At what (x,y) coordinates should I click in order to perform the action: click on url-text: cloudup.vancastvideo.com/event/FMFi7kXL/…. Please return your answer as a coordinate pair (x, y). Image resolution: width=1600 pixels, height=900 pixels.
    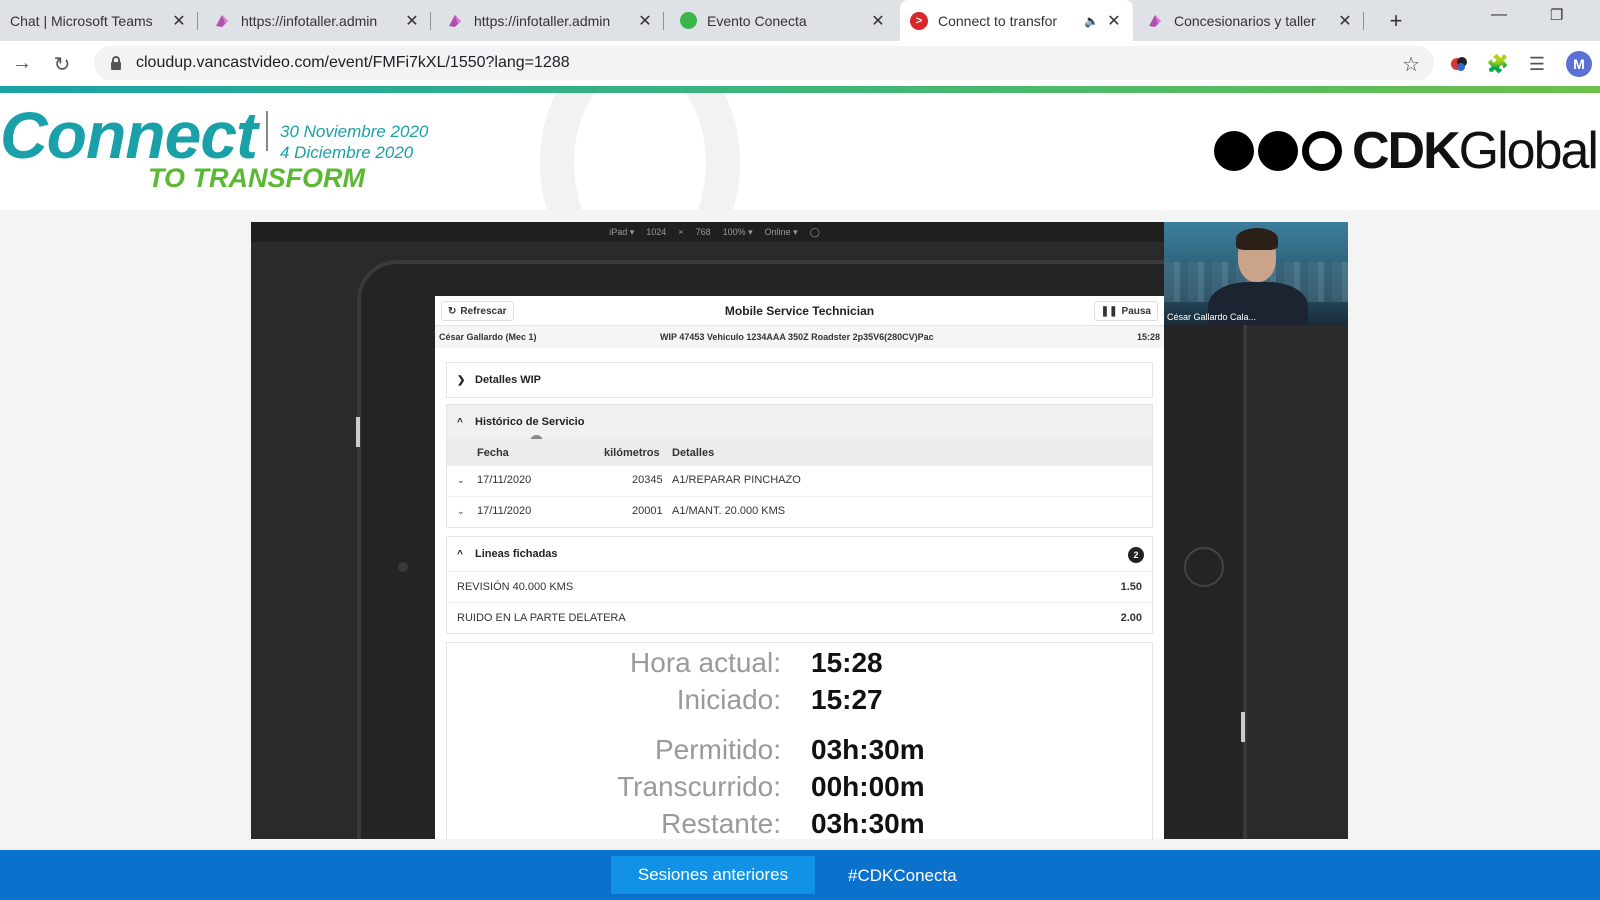
    Looking at the image, I should click on (353, 62).